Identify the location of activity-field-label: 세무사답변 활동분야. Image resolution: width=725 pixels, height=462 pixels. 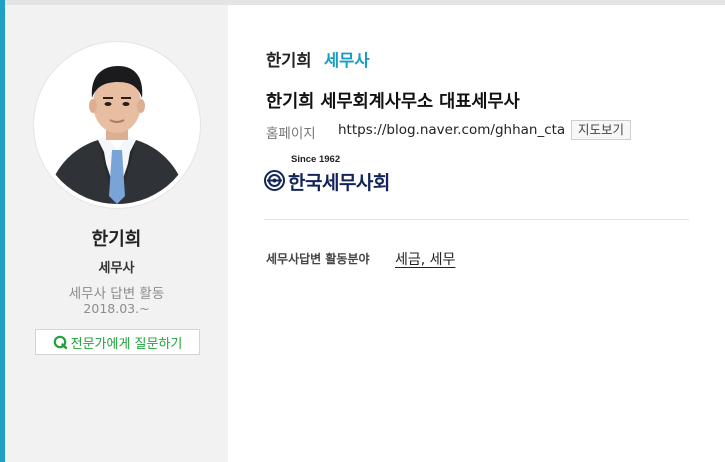
(318, 259).